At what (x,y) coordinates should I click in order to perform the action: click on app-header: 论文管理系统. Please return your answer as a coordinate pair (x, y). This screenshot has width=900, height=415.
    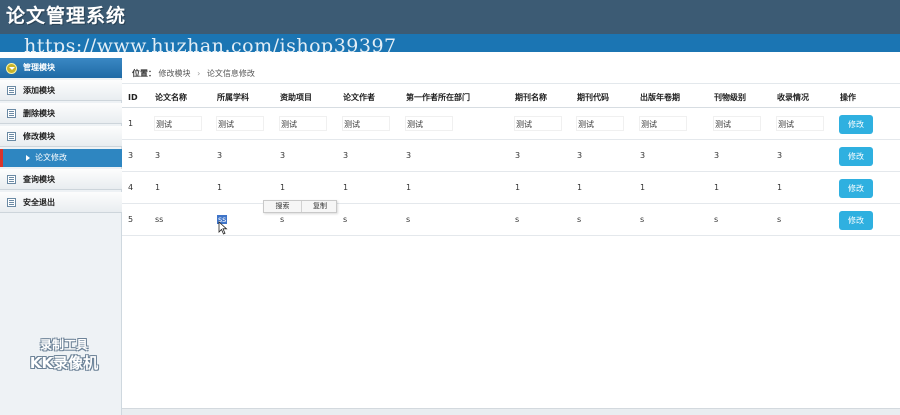
    Looking at the image, I should click on (450, 17).